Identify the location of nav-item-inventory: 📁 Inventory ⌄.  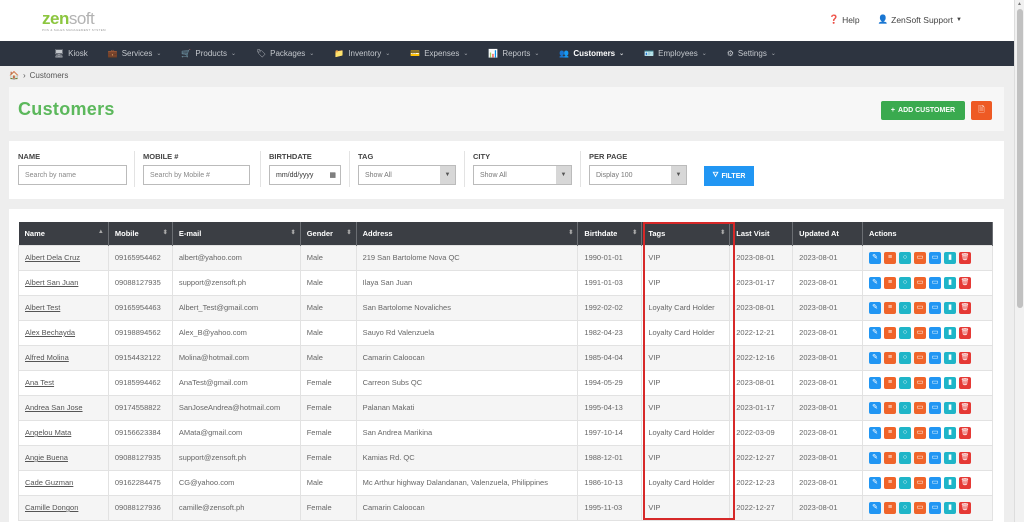
(362, 53).